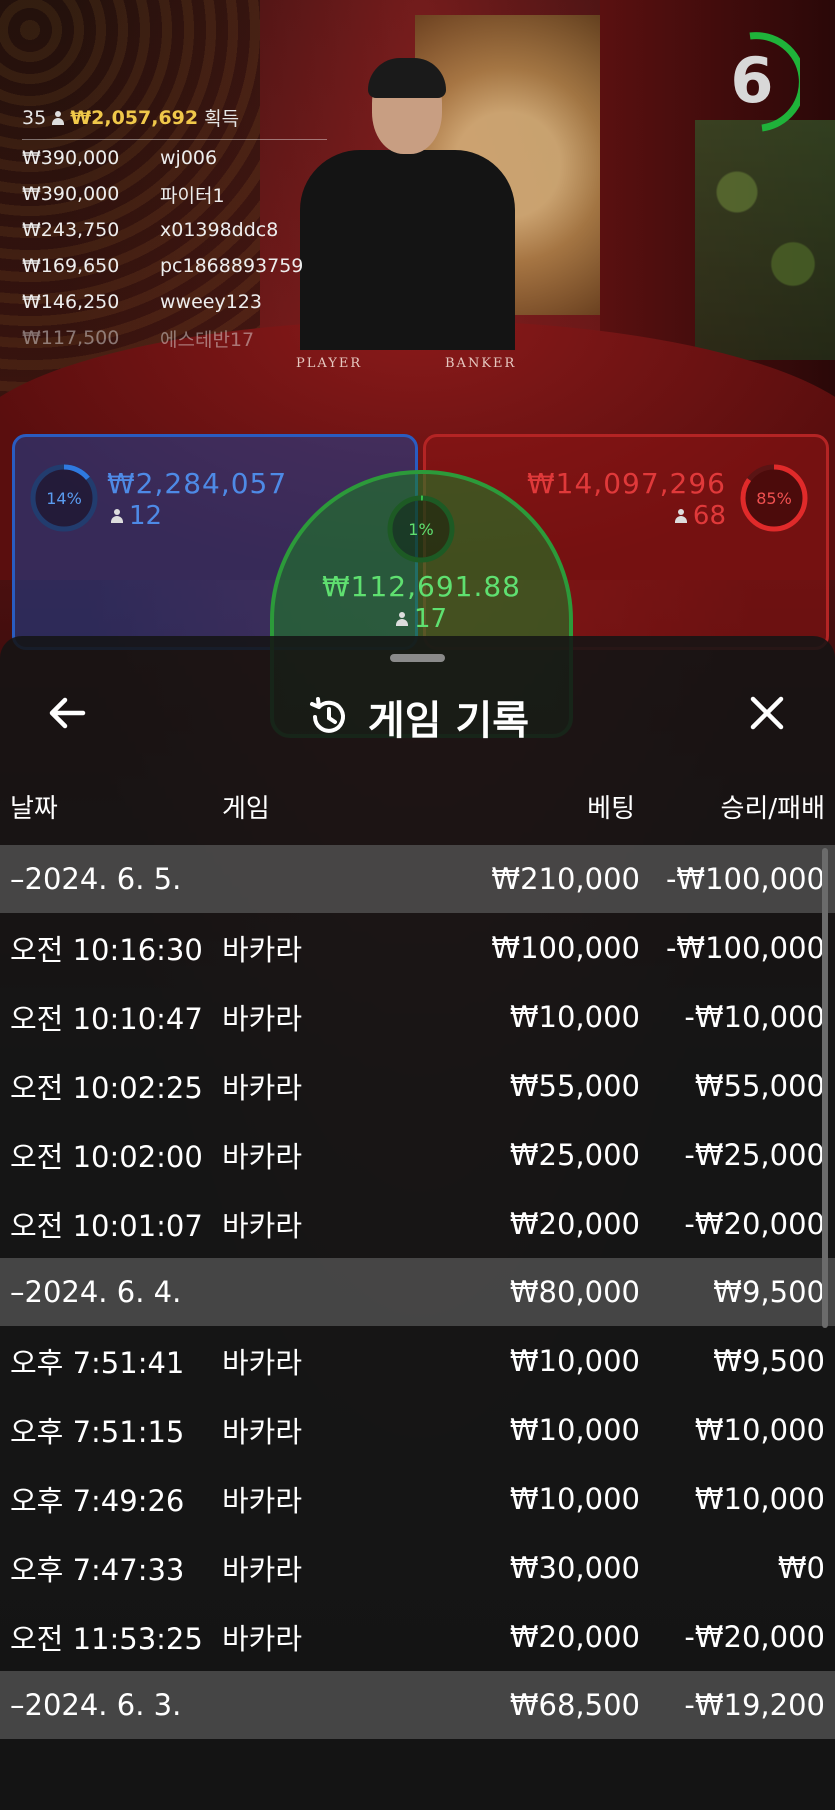  I want to click on history-row: 오전 10:02:25 바카라 ₩55,000 ₩55,000, so click(417, 1085).